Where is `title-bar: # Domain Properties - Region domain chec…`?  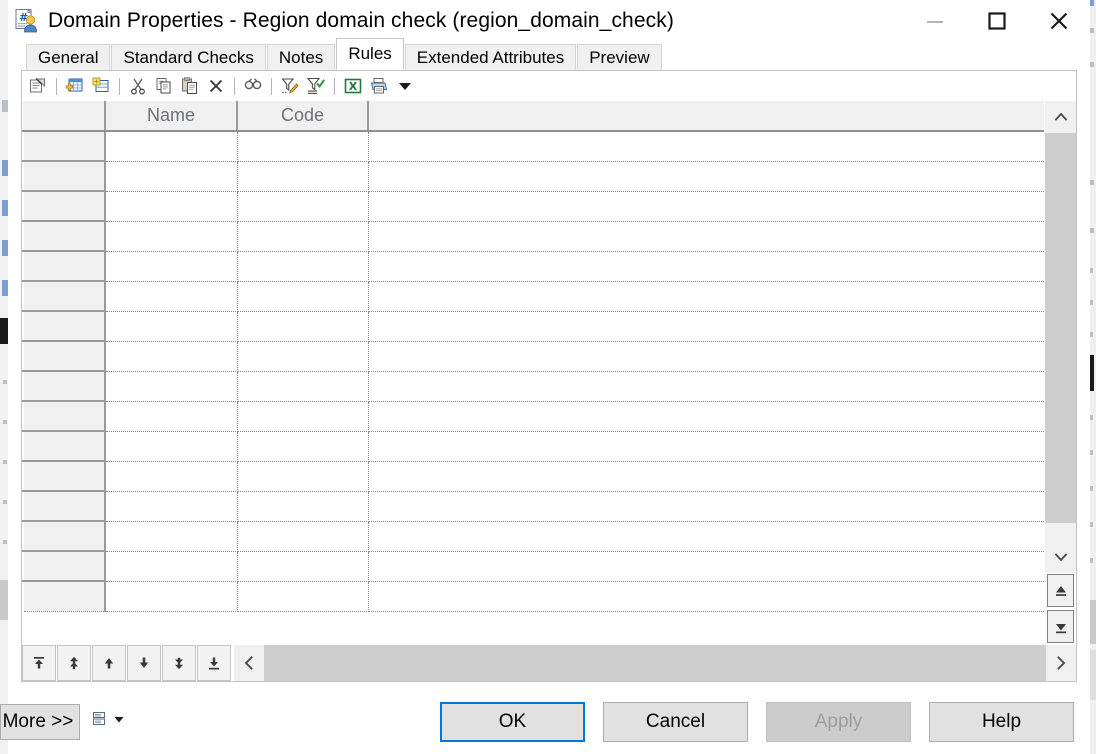 title-bar: # Domain Properties - Region domain chec… is located at coordinates (549, 21).